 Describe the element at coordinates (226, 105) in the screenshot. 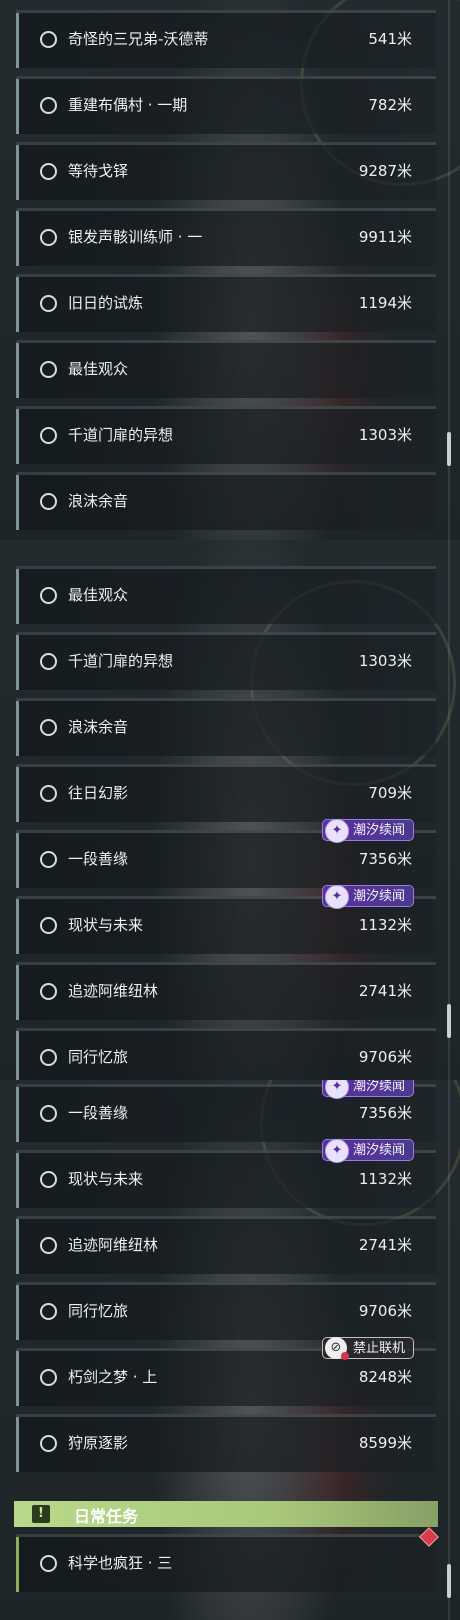

I see `quest-row: 重建布偶村 · 一期 782米` at that location.